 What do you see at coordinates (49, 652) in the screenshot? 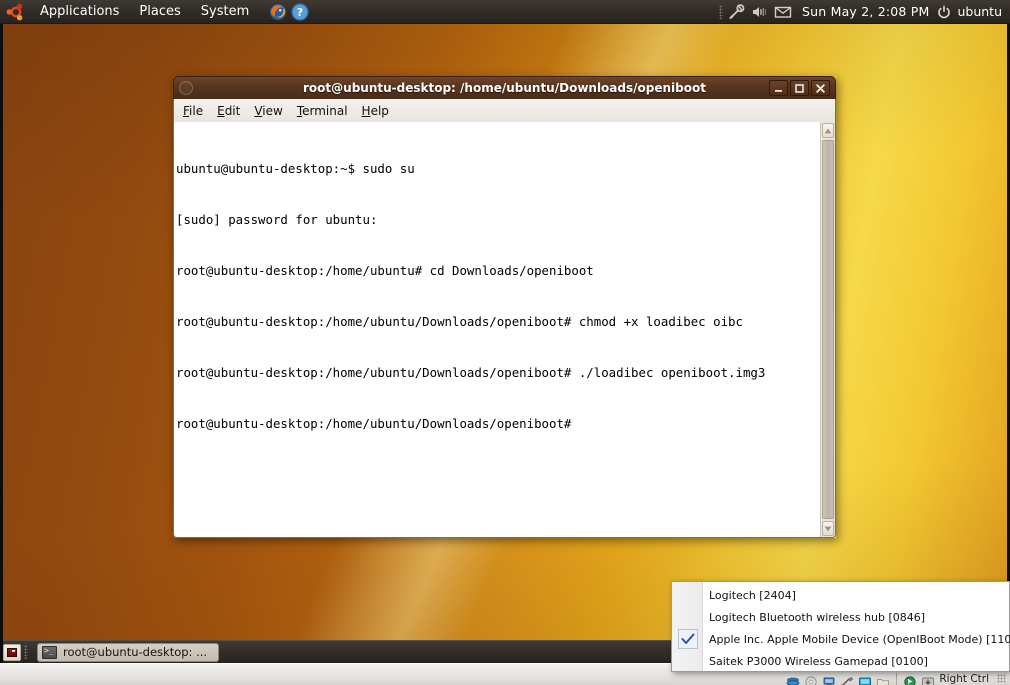
I see `terminal-icon` at bounding box center [49, 652].